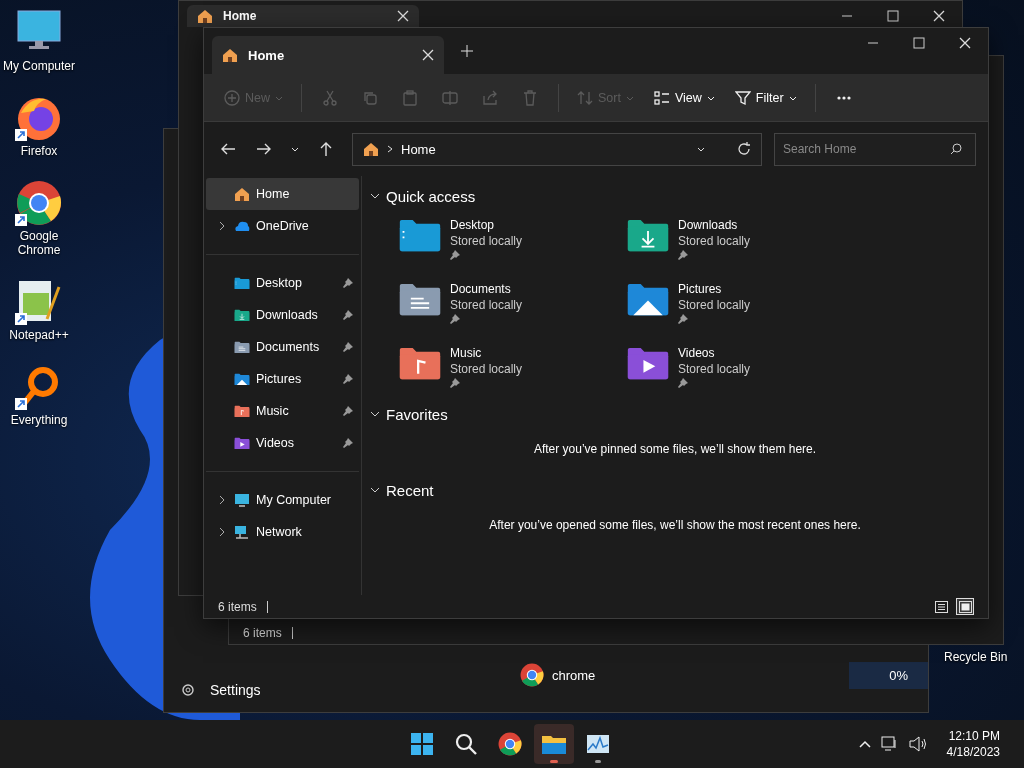  I want to click on desktop-icon-label: Google Chrome, so click(39, 243).